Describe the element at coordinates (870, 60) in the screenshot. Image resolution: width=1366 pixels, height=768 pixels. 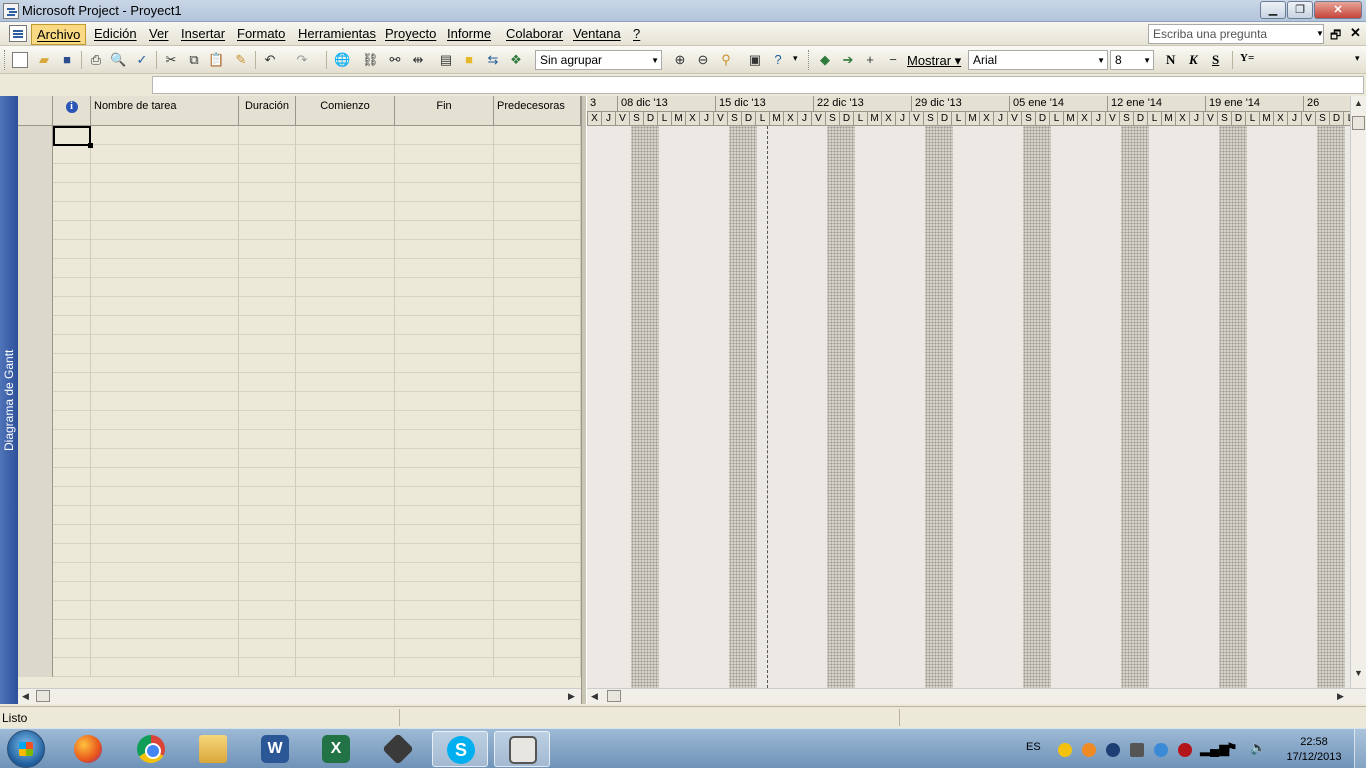
I see `show-subtasks-icon: +` at that location.